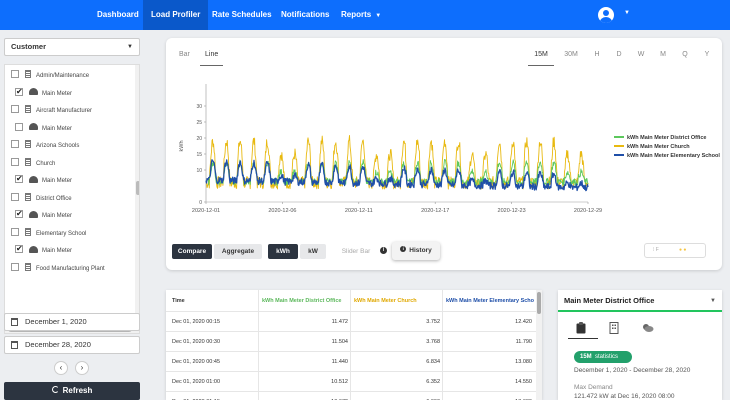  Describe the element at coordinates (196, 362) in the screenshot. I see `table-cell-time: Dec 01, 2020 00:45` at that location.